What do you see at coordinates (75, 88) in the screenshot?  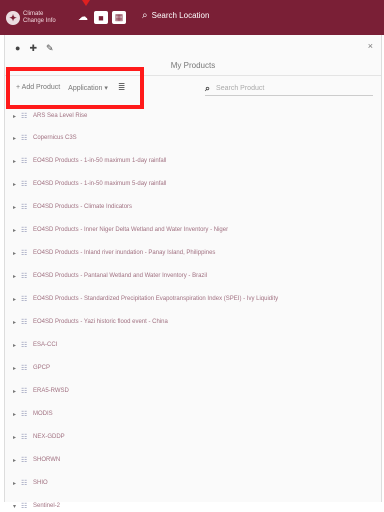 I see `highlight-box` at bounding box center [75, 88].